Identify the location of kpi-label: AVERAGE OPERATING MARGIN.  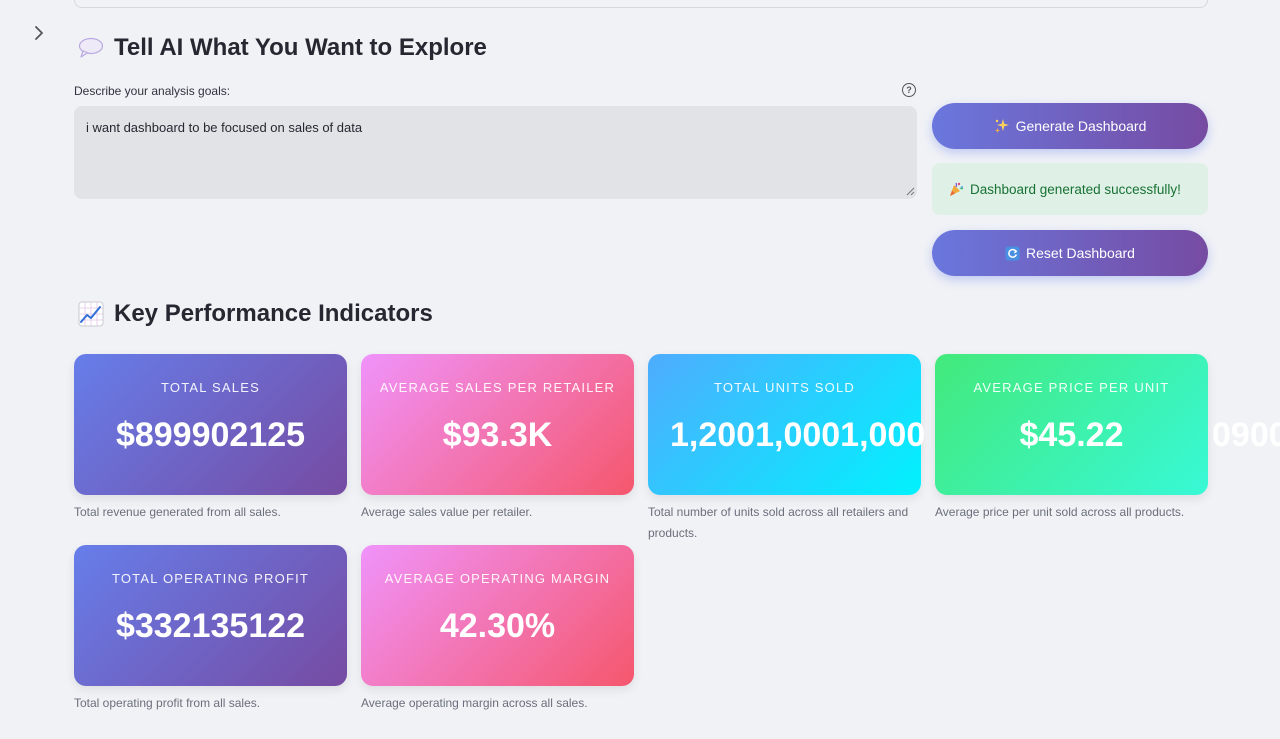
(497, 578).